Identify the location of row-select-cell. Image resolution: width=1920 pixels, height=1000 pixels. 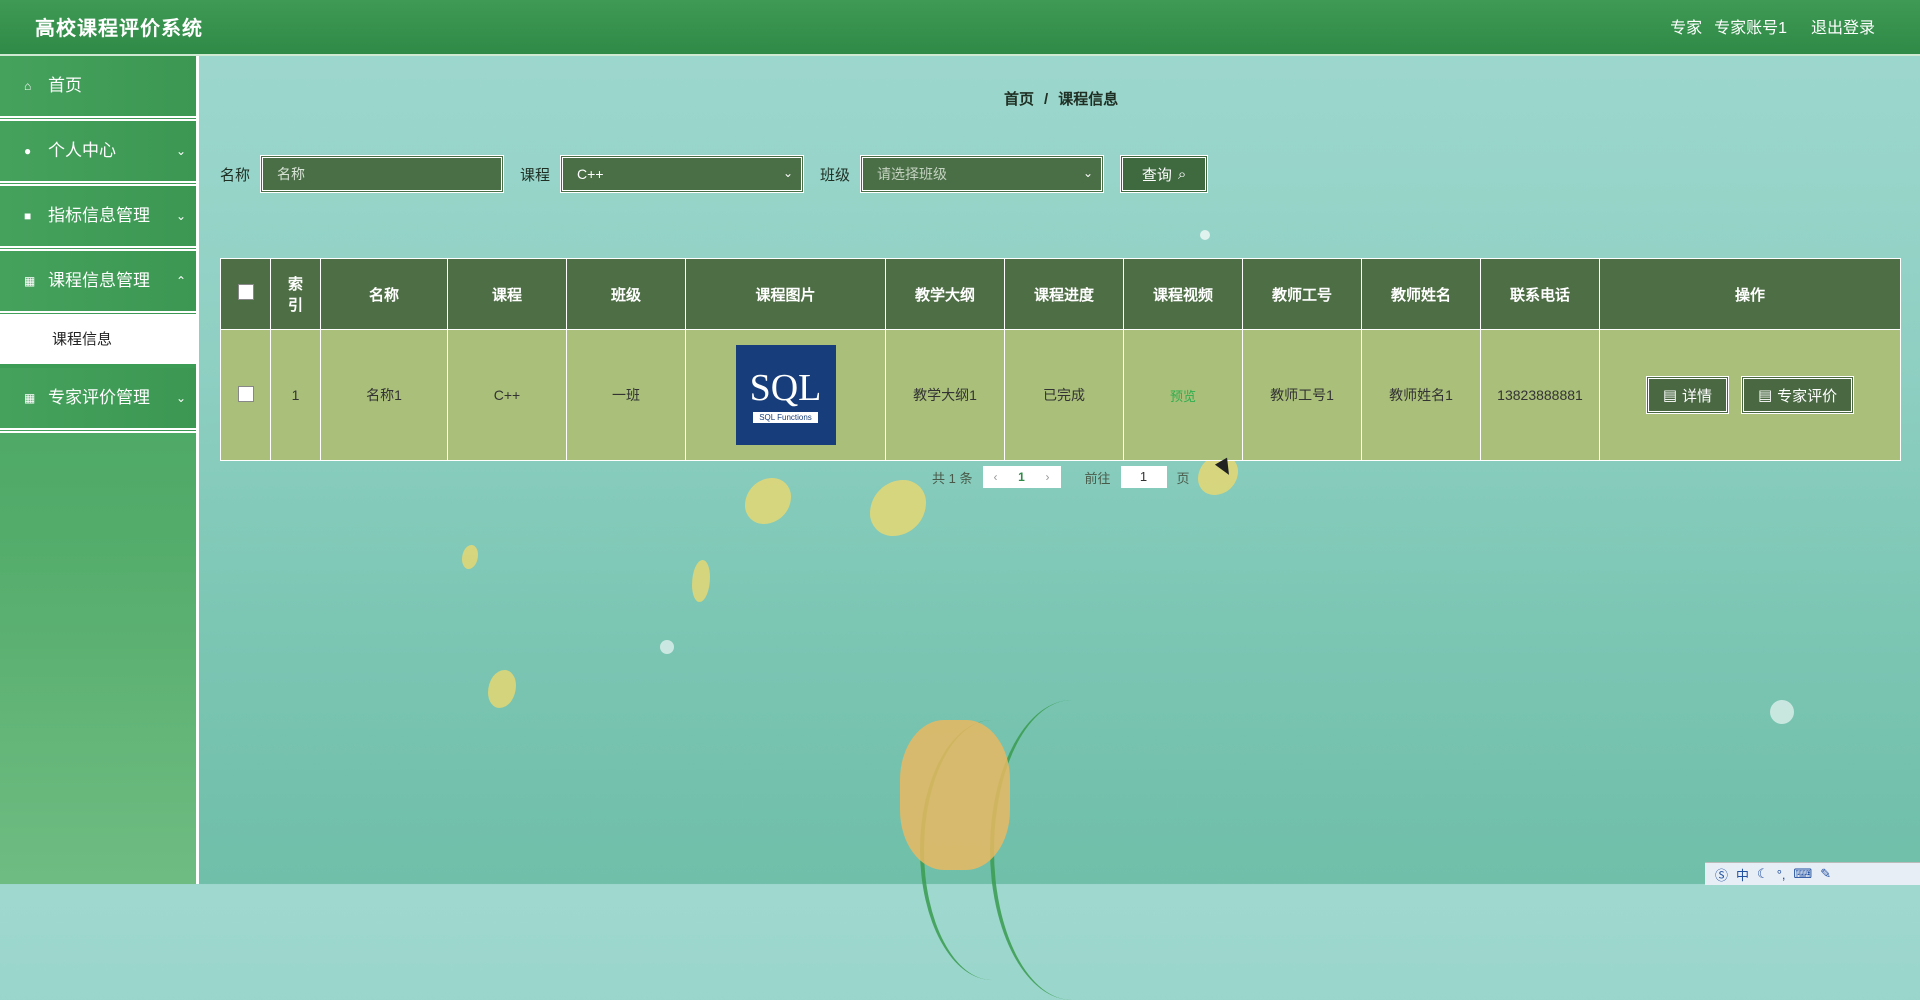
(245, 395).